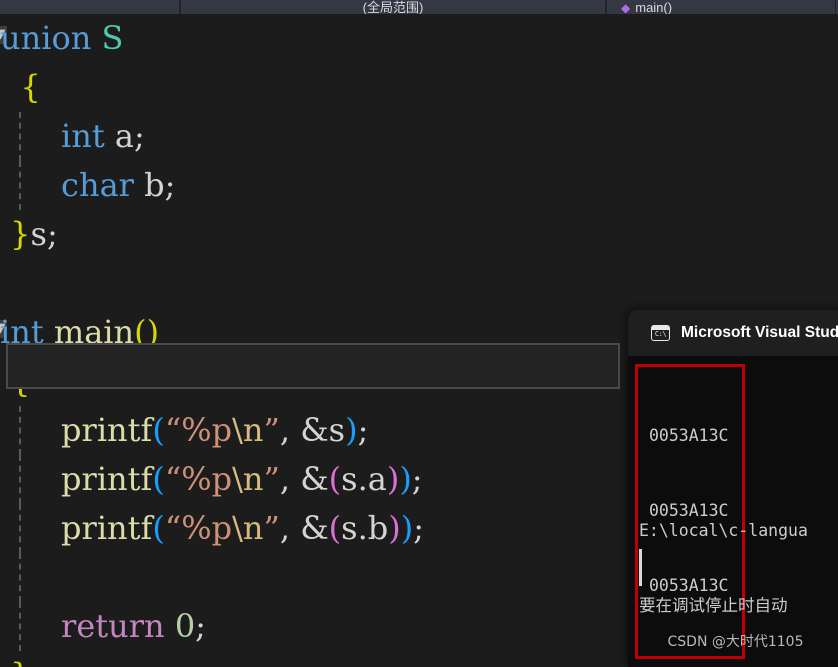 Image resolution: width=838 pixels, height=667 pixels. I want to click on code-line, so click(419, 283).